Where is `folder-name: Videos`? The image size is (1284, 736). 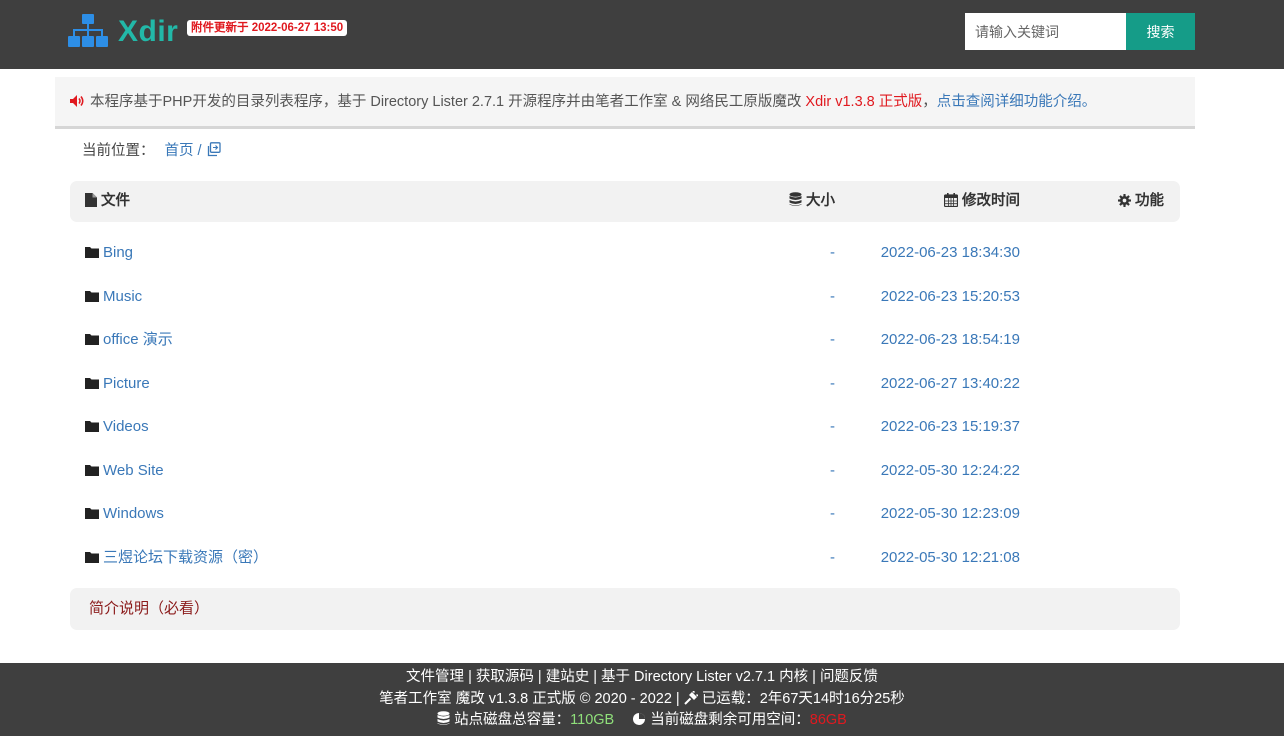 folder-name: Videos is located at coordinates (126, 426).